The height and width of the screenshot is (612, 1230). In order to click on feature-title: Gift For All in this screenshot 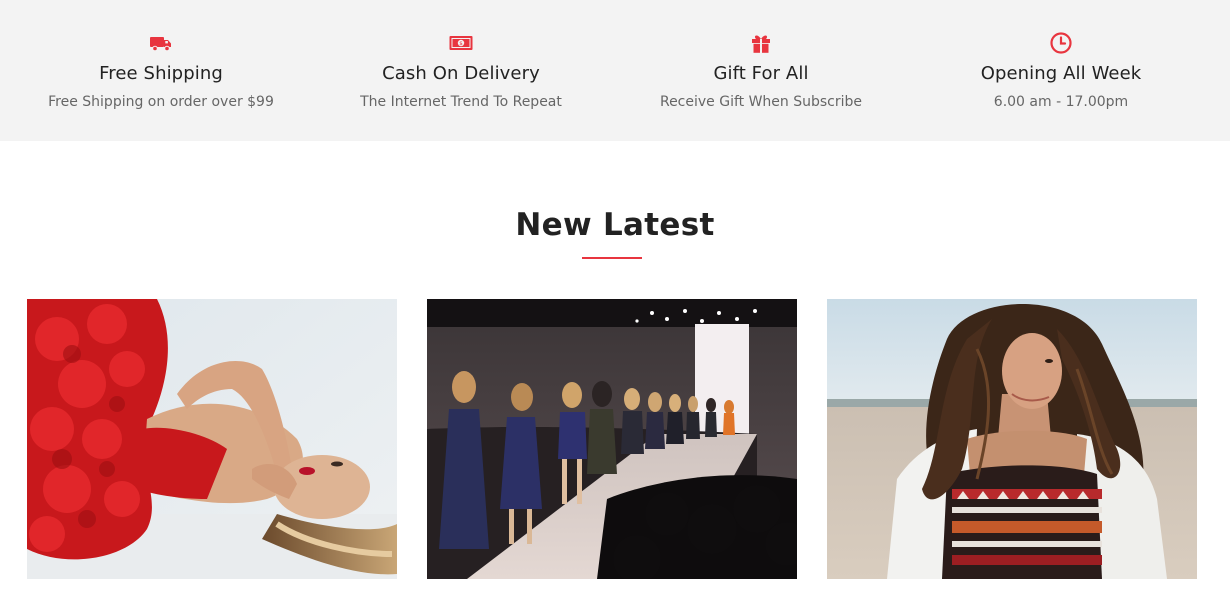, I will do `click(761, 73)`.